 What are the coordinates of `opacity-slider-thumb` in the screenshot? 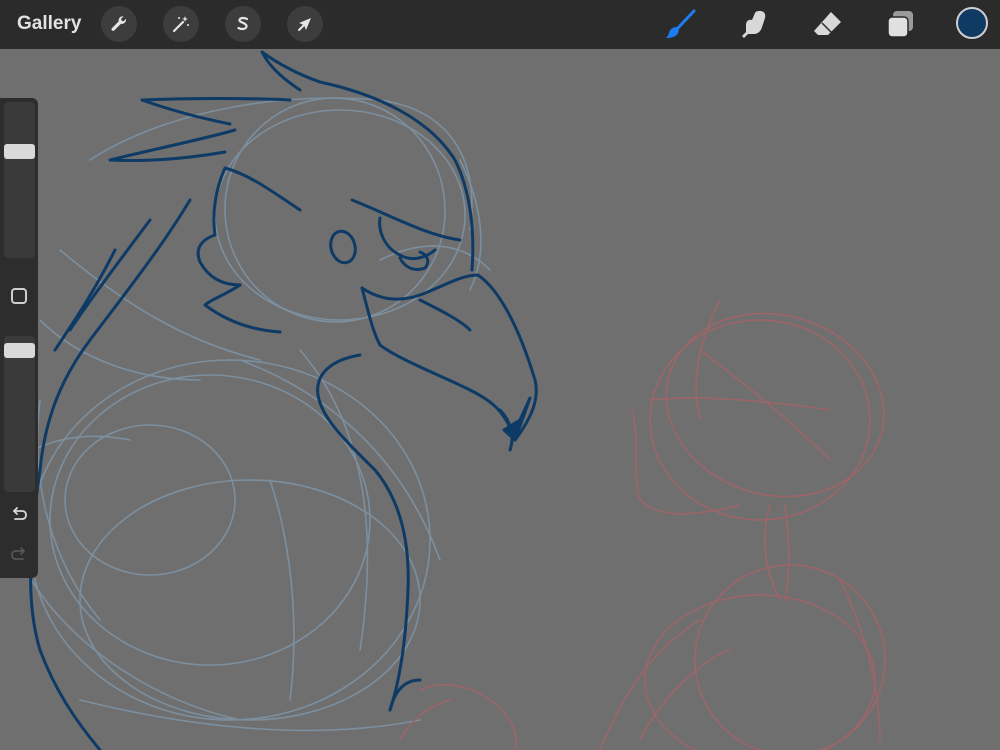 It's located at (19, 351).